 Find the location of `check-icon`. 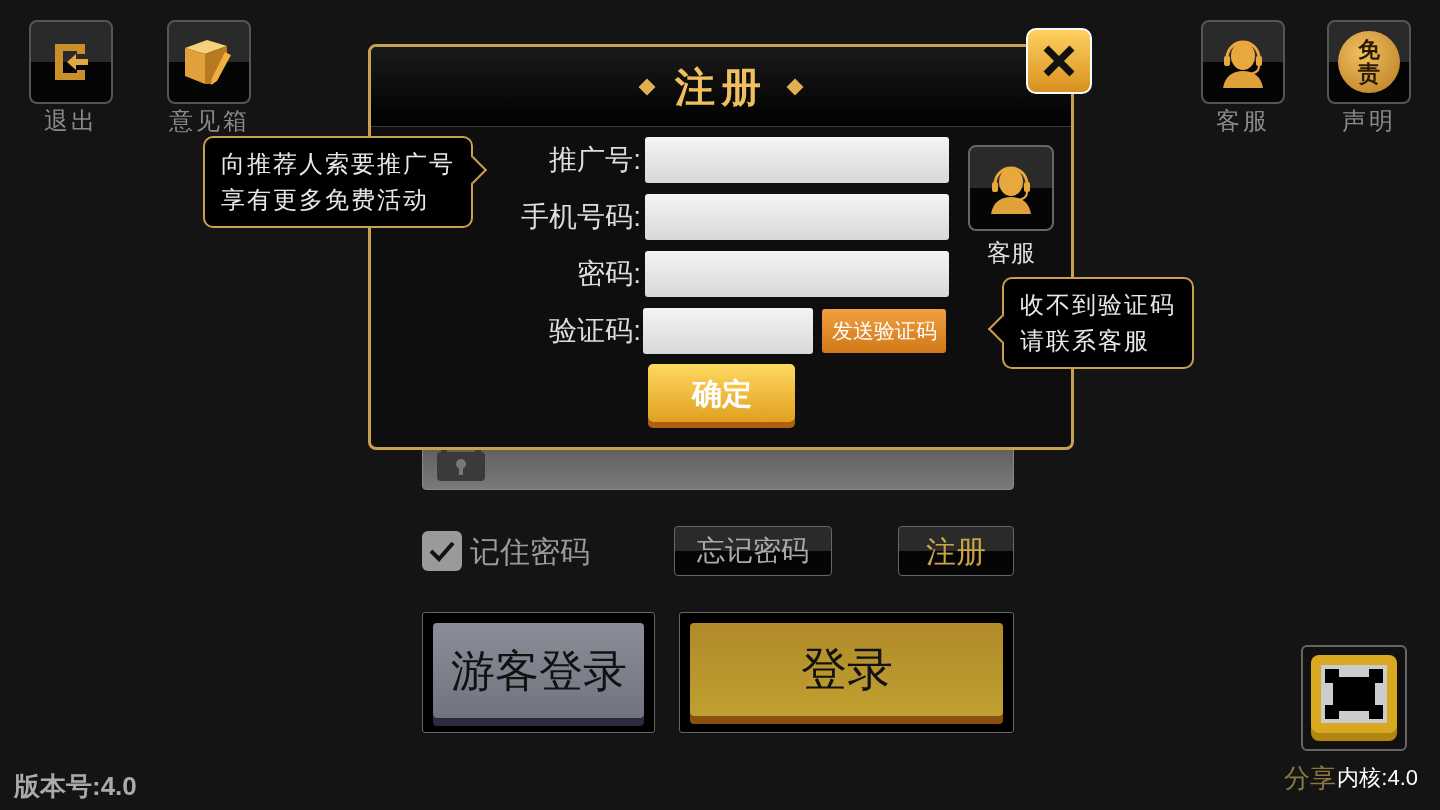

check-icon is located at coordinates (442, 551).